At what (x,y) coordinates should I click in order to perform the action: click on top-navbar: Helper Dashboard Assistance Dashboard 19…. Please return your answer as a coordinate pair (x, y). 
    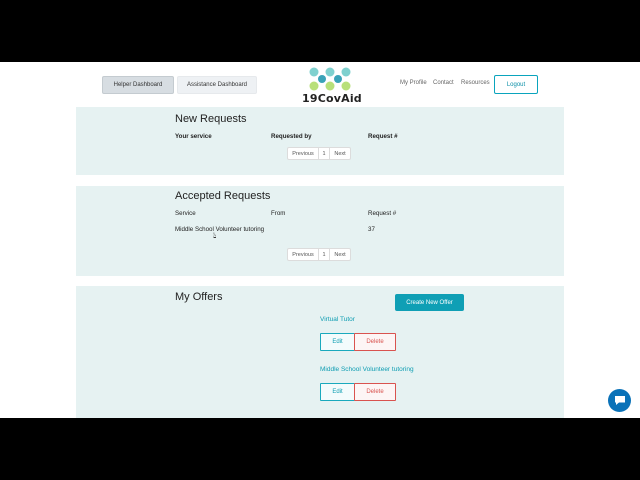
    Looking at the image, I should click on (320, 84).